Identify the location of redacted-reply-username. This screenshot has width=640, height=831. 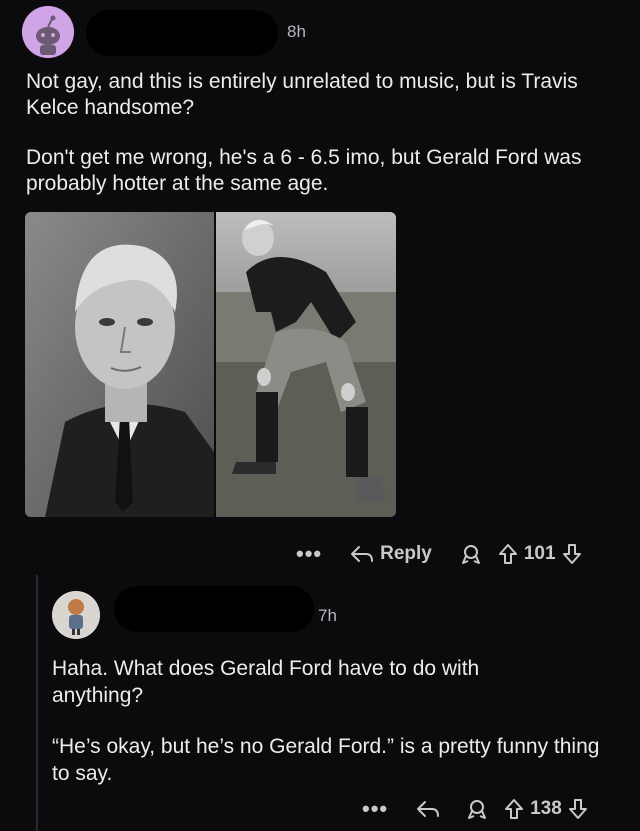
(214, 609).